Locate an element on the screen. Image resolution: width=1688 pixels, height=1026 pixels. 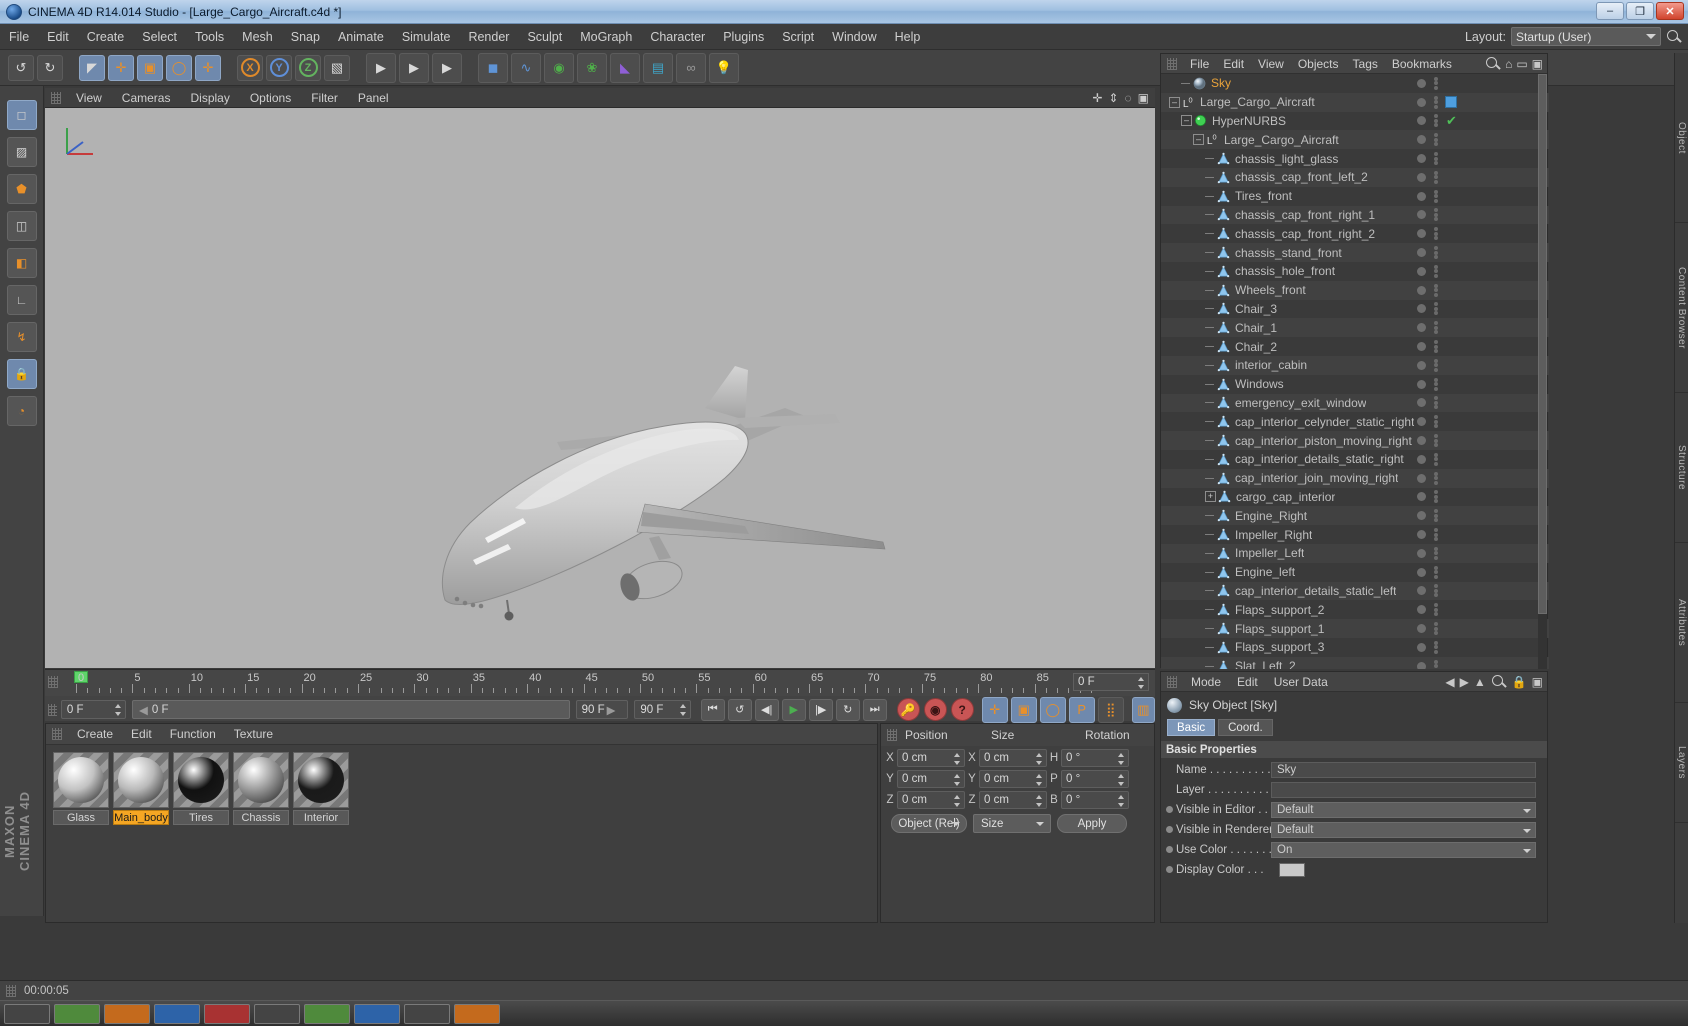
dock-tab-layers: Layers is located at coordinates (1681, 762).